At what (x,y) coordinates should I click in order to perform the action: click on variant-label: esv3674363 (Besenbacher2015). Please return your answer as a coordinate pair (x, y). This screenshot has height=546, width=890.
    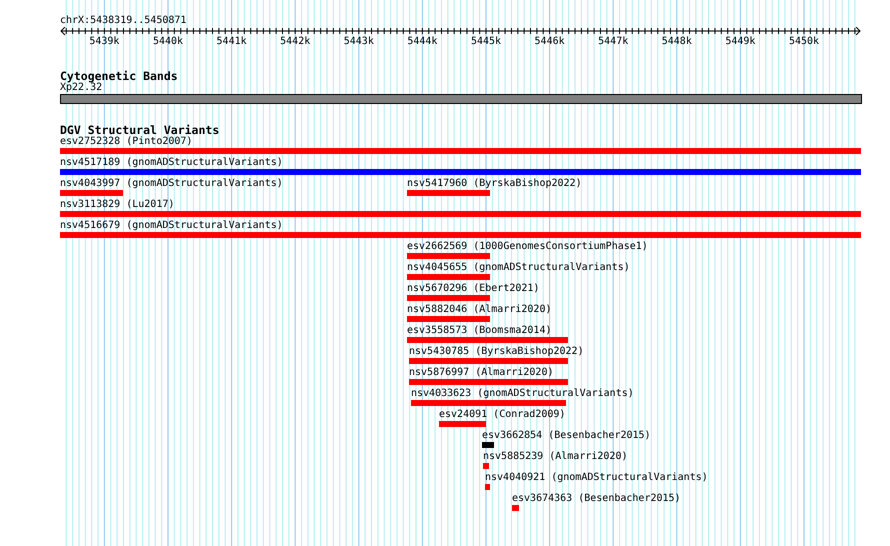
    Looking at the image, I should click on (596, 499).